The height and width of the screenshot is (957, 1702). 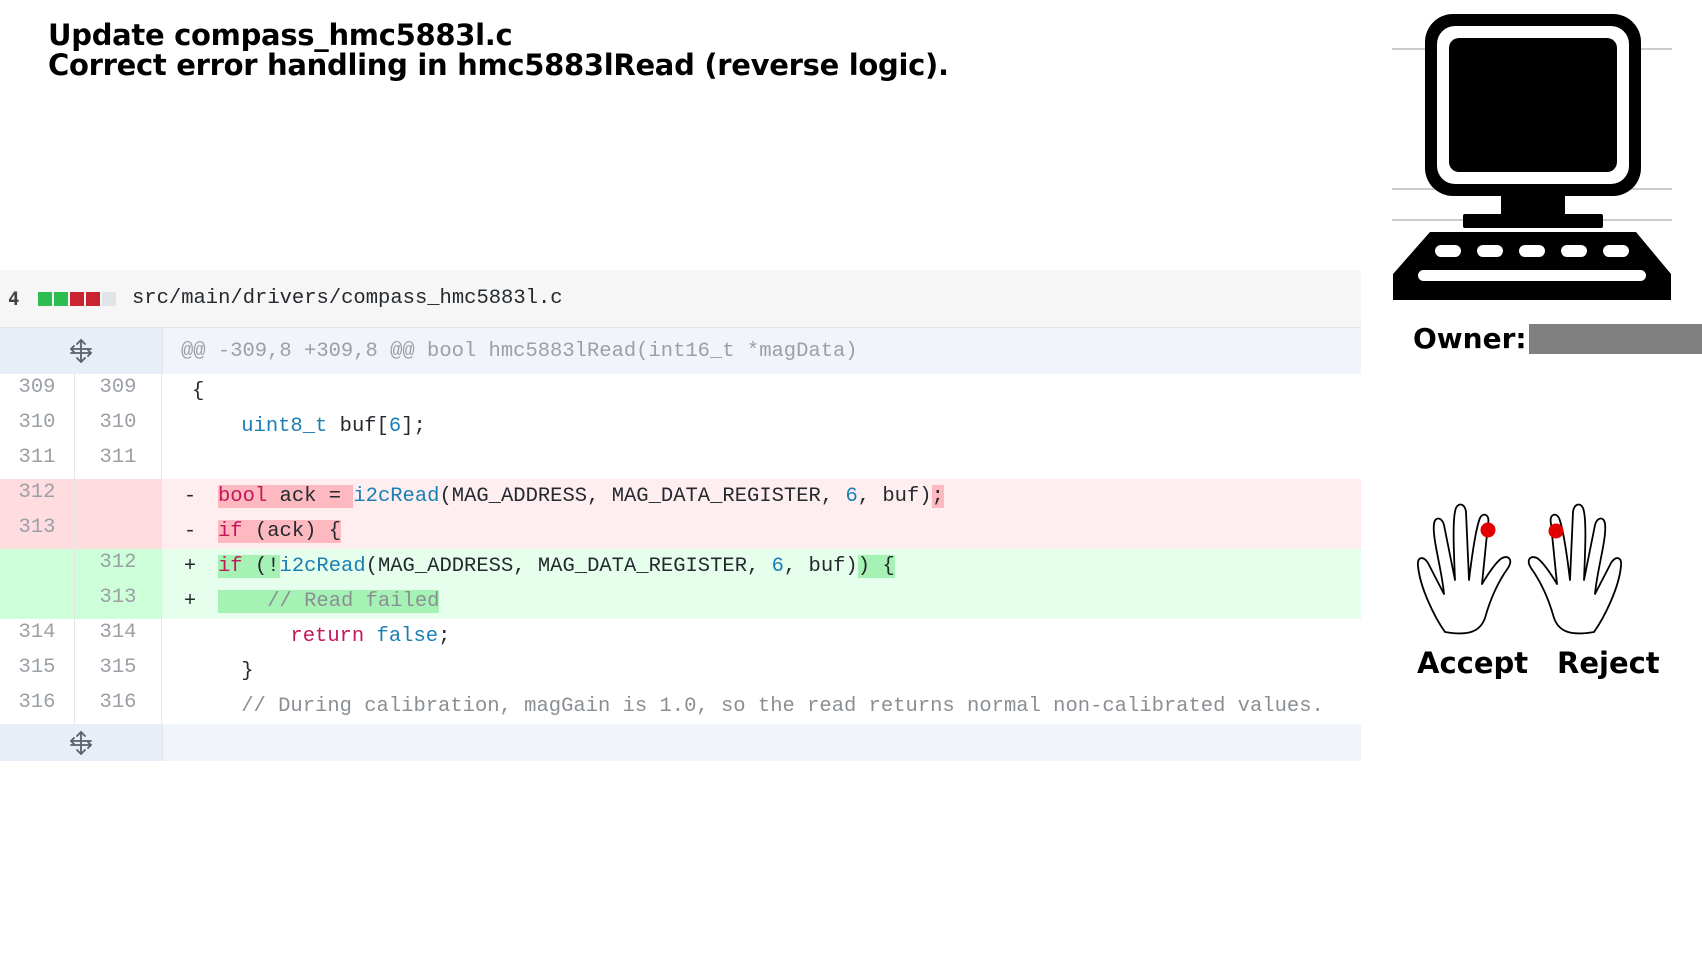 I want to click on diff-line-context: 311 311, so click(x=680, y=461).